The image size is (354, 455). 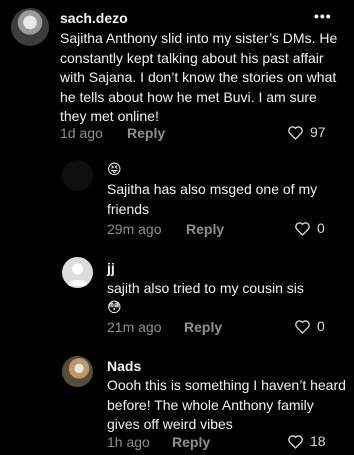 What do you see at coordinates (306, 132) in the screenshot?
I see `like-button: 97` at bounding box center [306, 132].